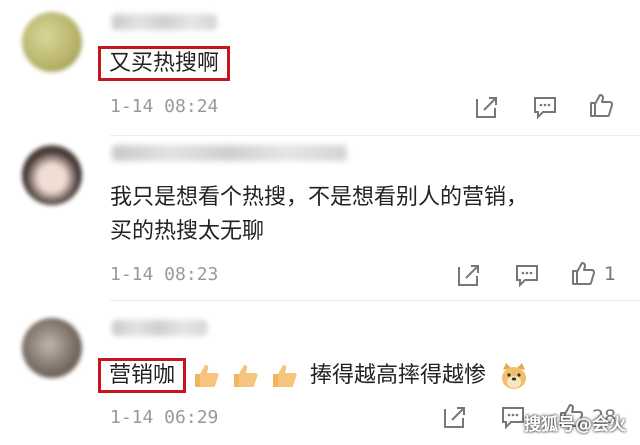  I want to click on comment-text-line1: 我只是想看个热搜，不是想看别人的营销，, so click(319, 197).